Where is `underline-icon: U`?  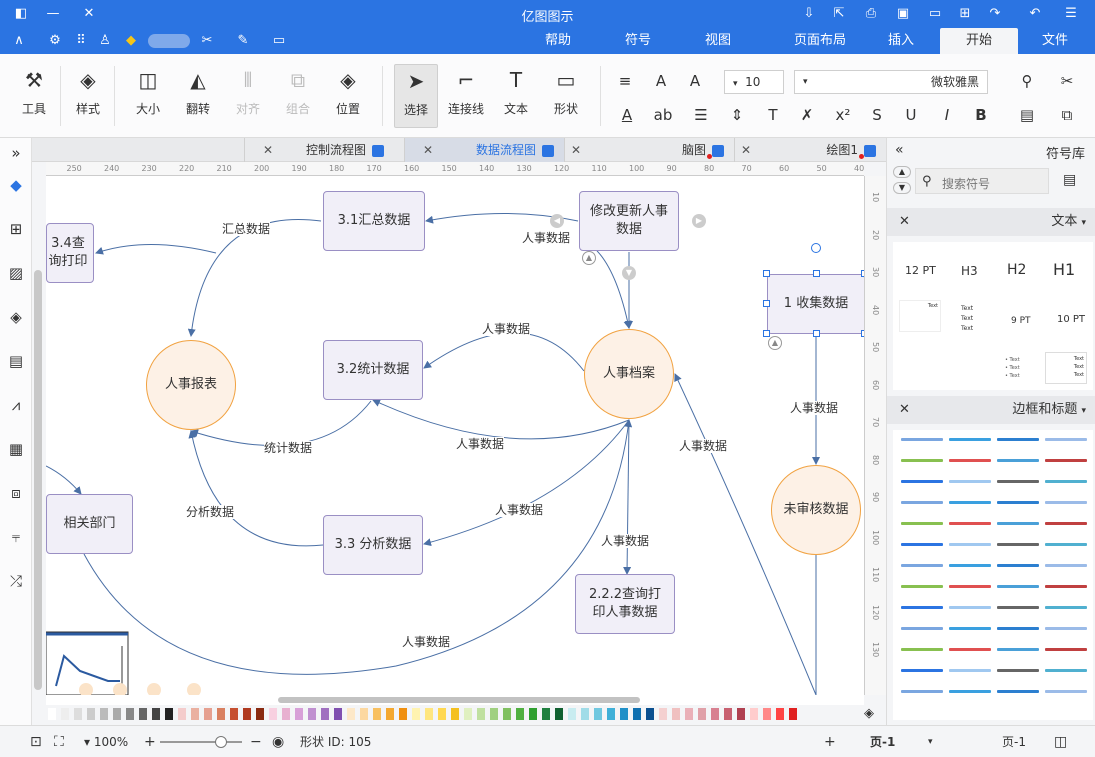
underline-icon: U is located at coordinates (911, 115).